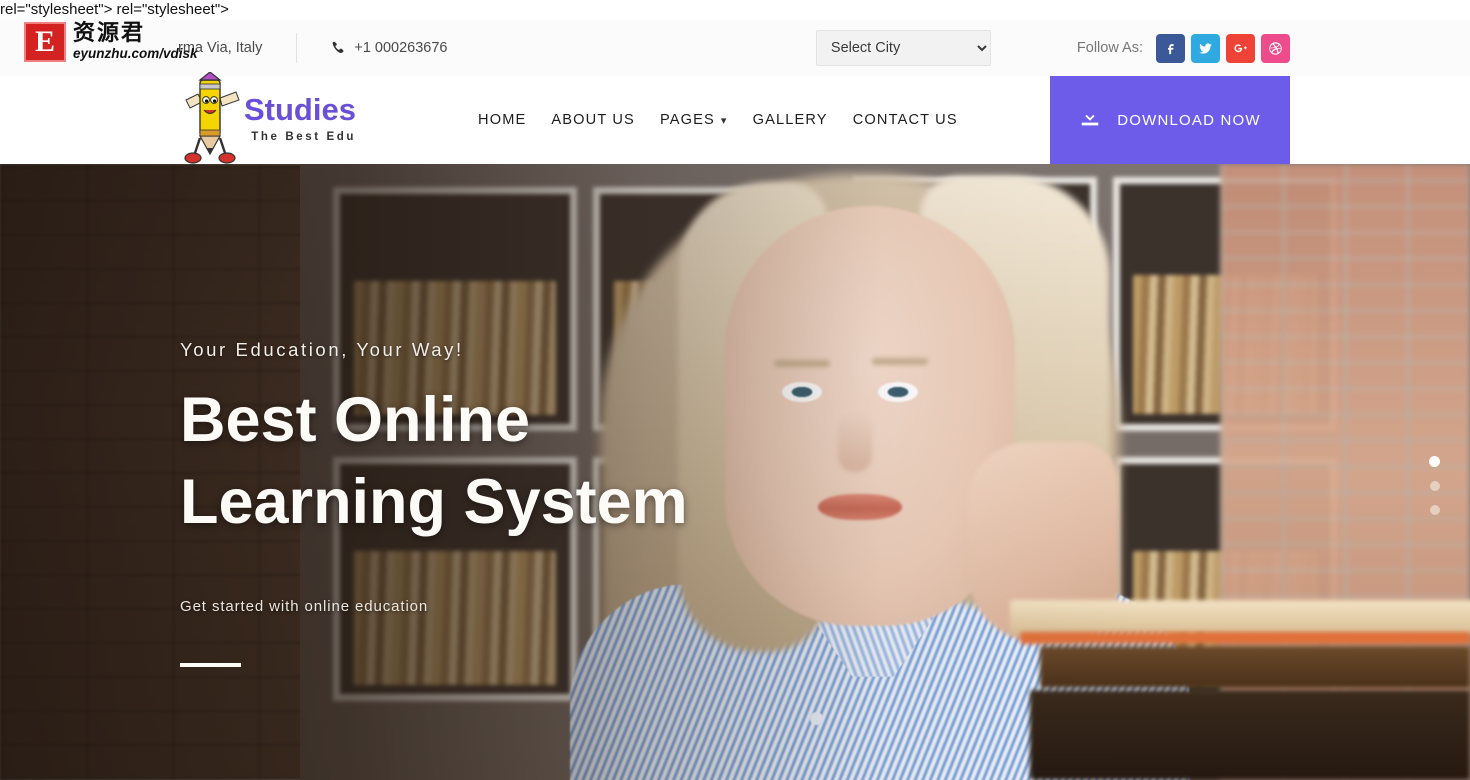 The width and height of the screenshot is (1470, 780). What do you see at coordinates (1090, 120) in the screenshot?
I see `download-icon` at bounding box center [1090, 120].